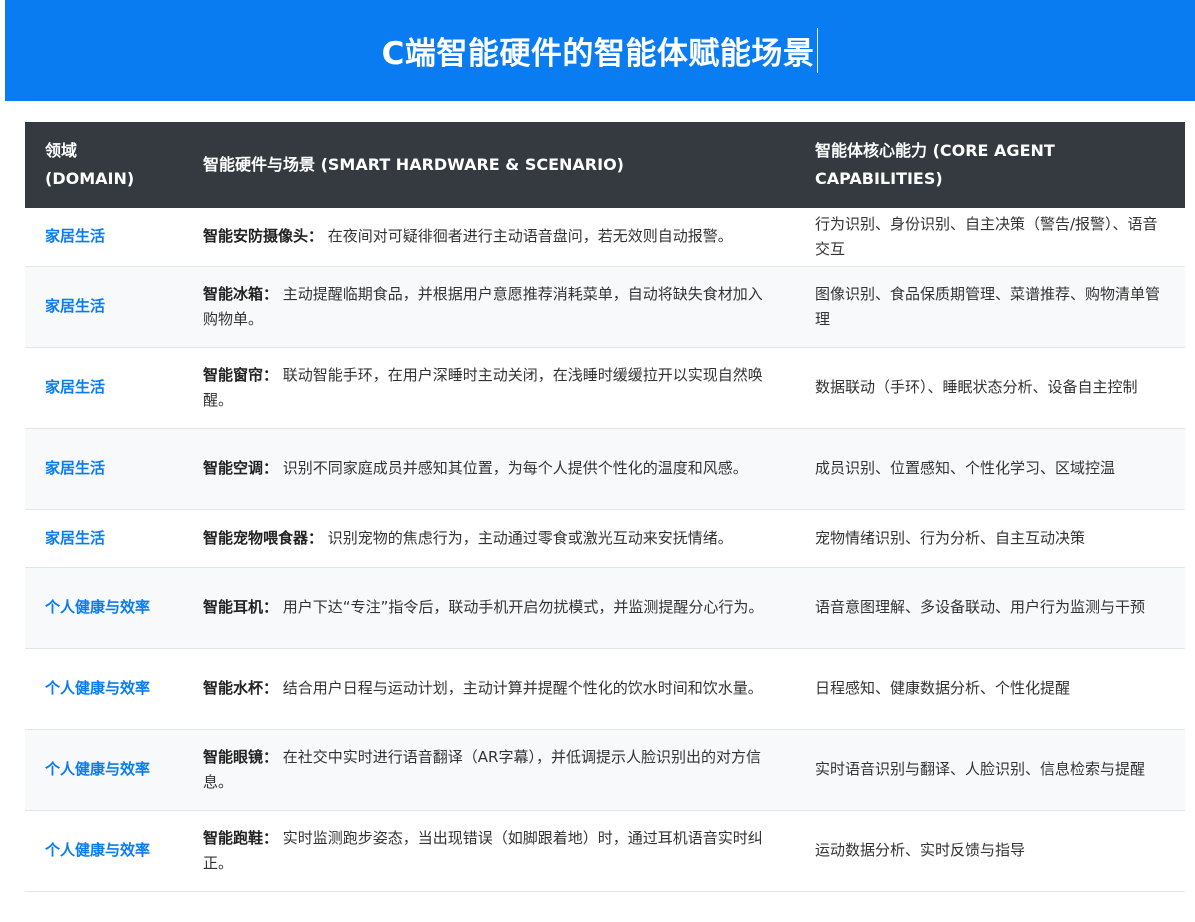 The image size is (1195, 922). I want to click on scenario-cell: 智能安防摄像头： 在夜间对可疑徘徊者进行主动语音盘问，若无效则自动报警。, so click(489, 237).